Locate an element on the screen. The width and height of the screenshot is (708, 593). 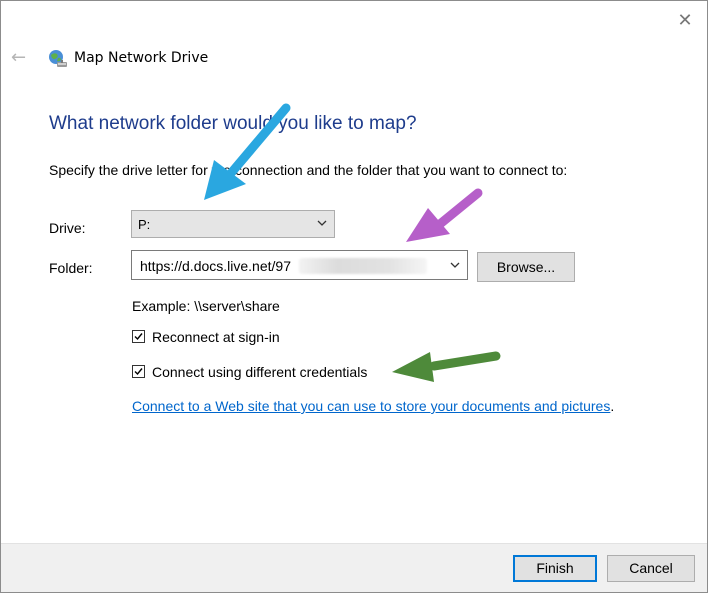
folder-input: https://d.docs.live.net/97 is located at coordinates (299, 265).